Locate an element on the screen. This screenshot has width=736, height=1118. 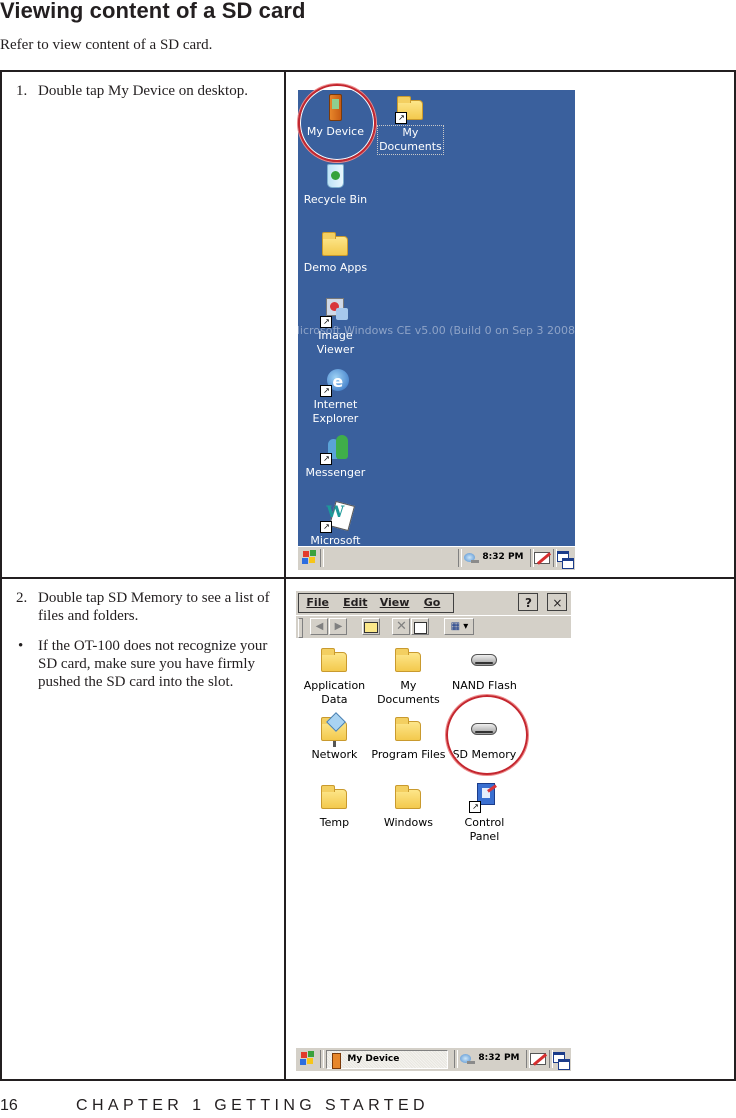
item-label: Documents is located at coordinates (408, 699).